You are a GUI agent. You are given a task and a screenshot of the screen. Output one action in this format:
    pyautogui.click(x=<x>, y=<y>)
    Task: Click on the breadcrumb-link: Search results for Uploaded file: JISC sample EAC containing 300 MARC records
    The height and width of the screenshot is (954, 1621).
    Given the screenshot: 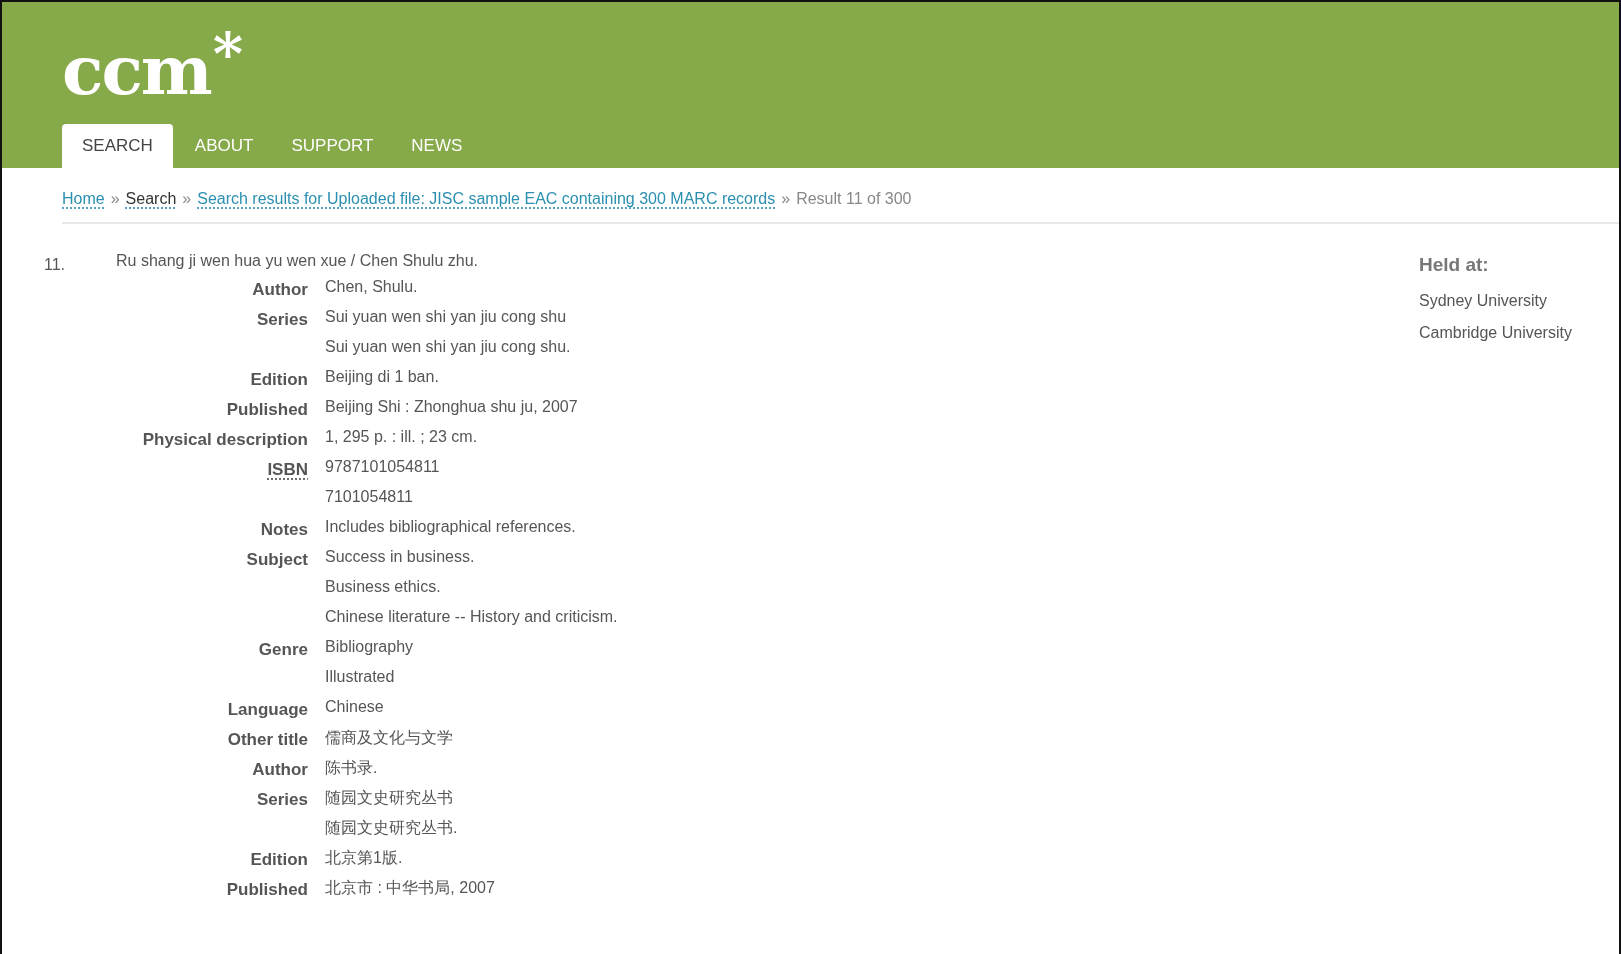 What is the action you would take?
    pyautogui.click(x=486, y=199)
    